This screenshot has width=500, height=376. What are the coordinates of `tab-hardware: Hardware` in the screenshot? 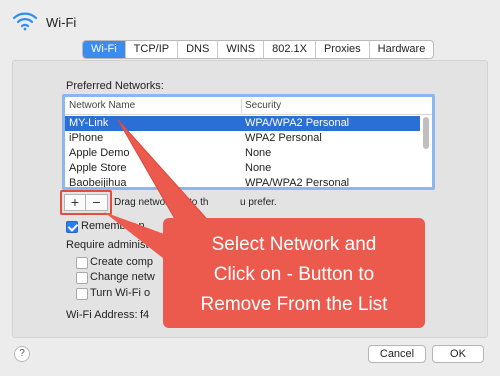 It's located at (402, 49).